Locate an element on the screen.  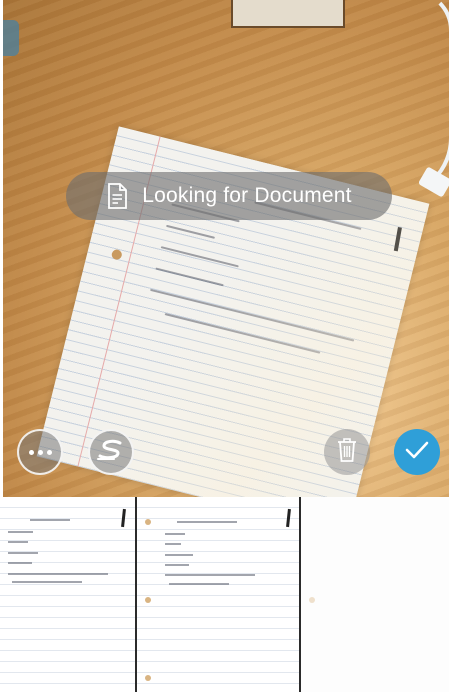
scan-logo-icon is located at coordinates (111, 452).